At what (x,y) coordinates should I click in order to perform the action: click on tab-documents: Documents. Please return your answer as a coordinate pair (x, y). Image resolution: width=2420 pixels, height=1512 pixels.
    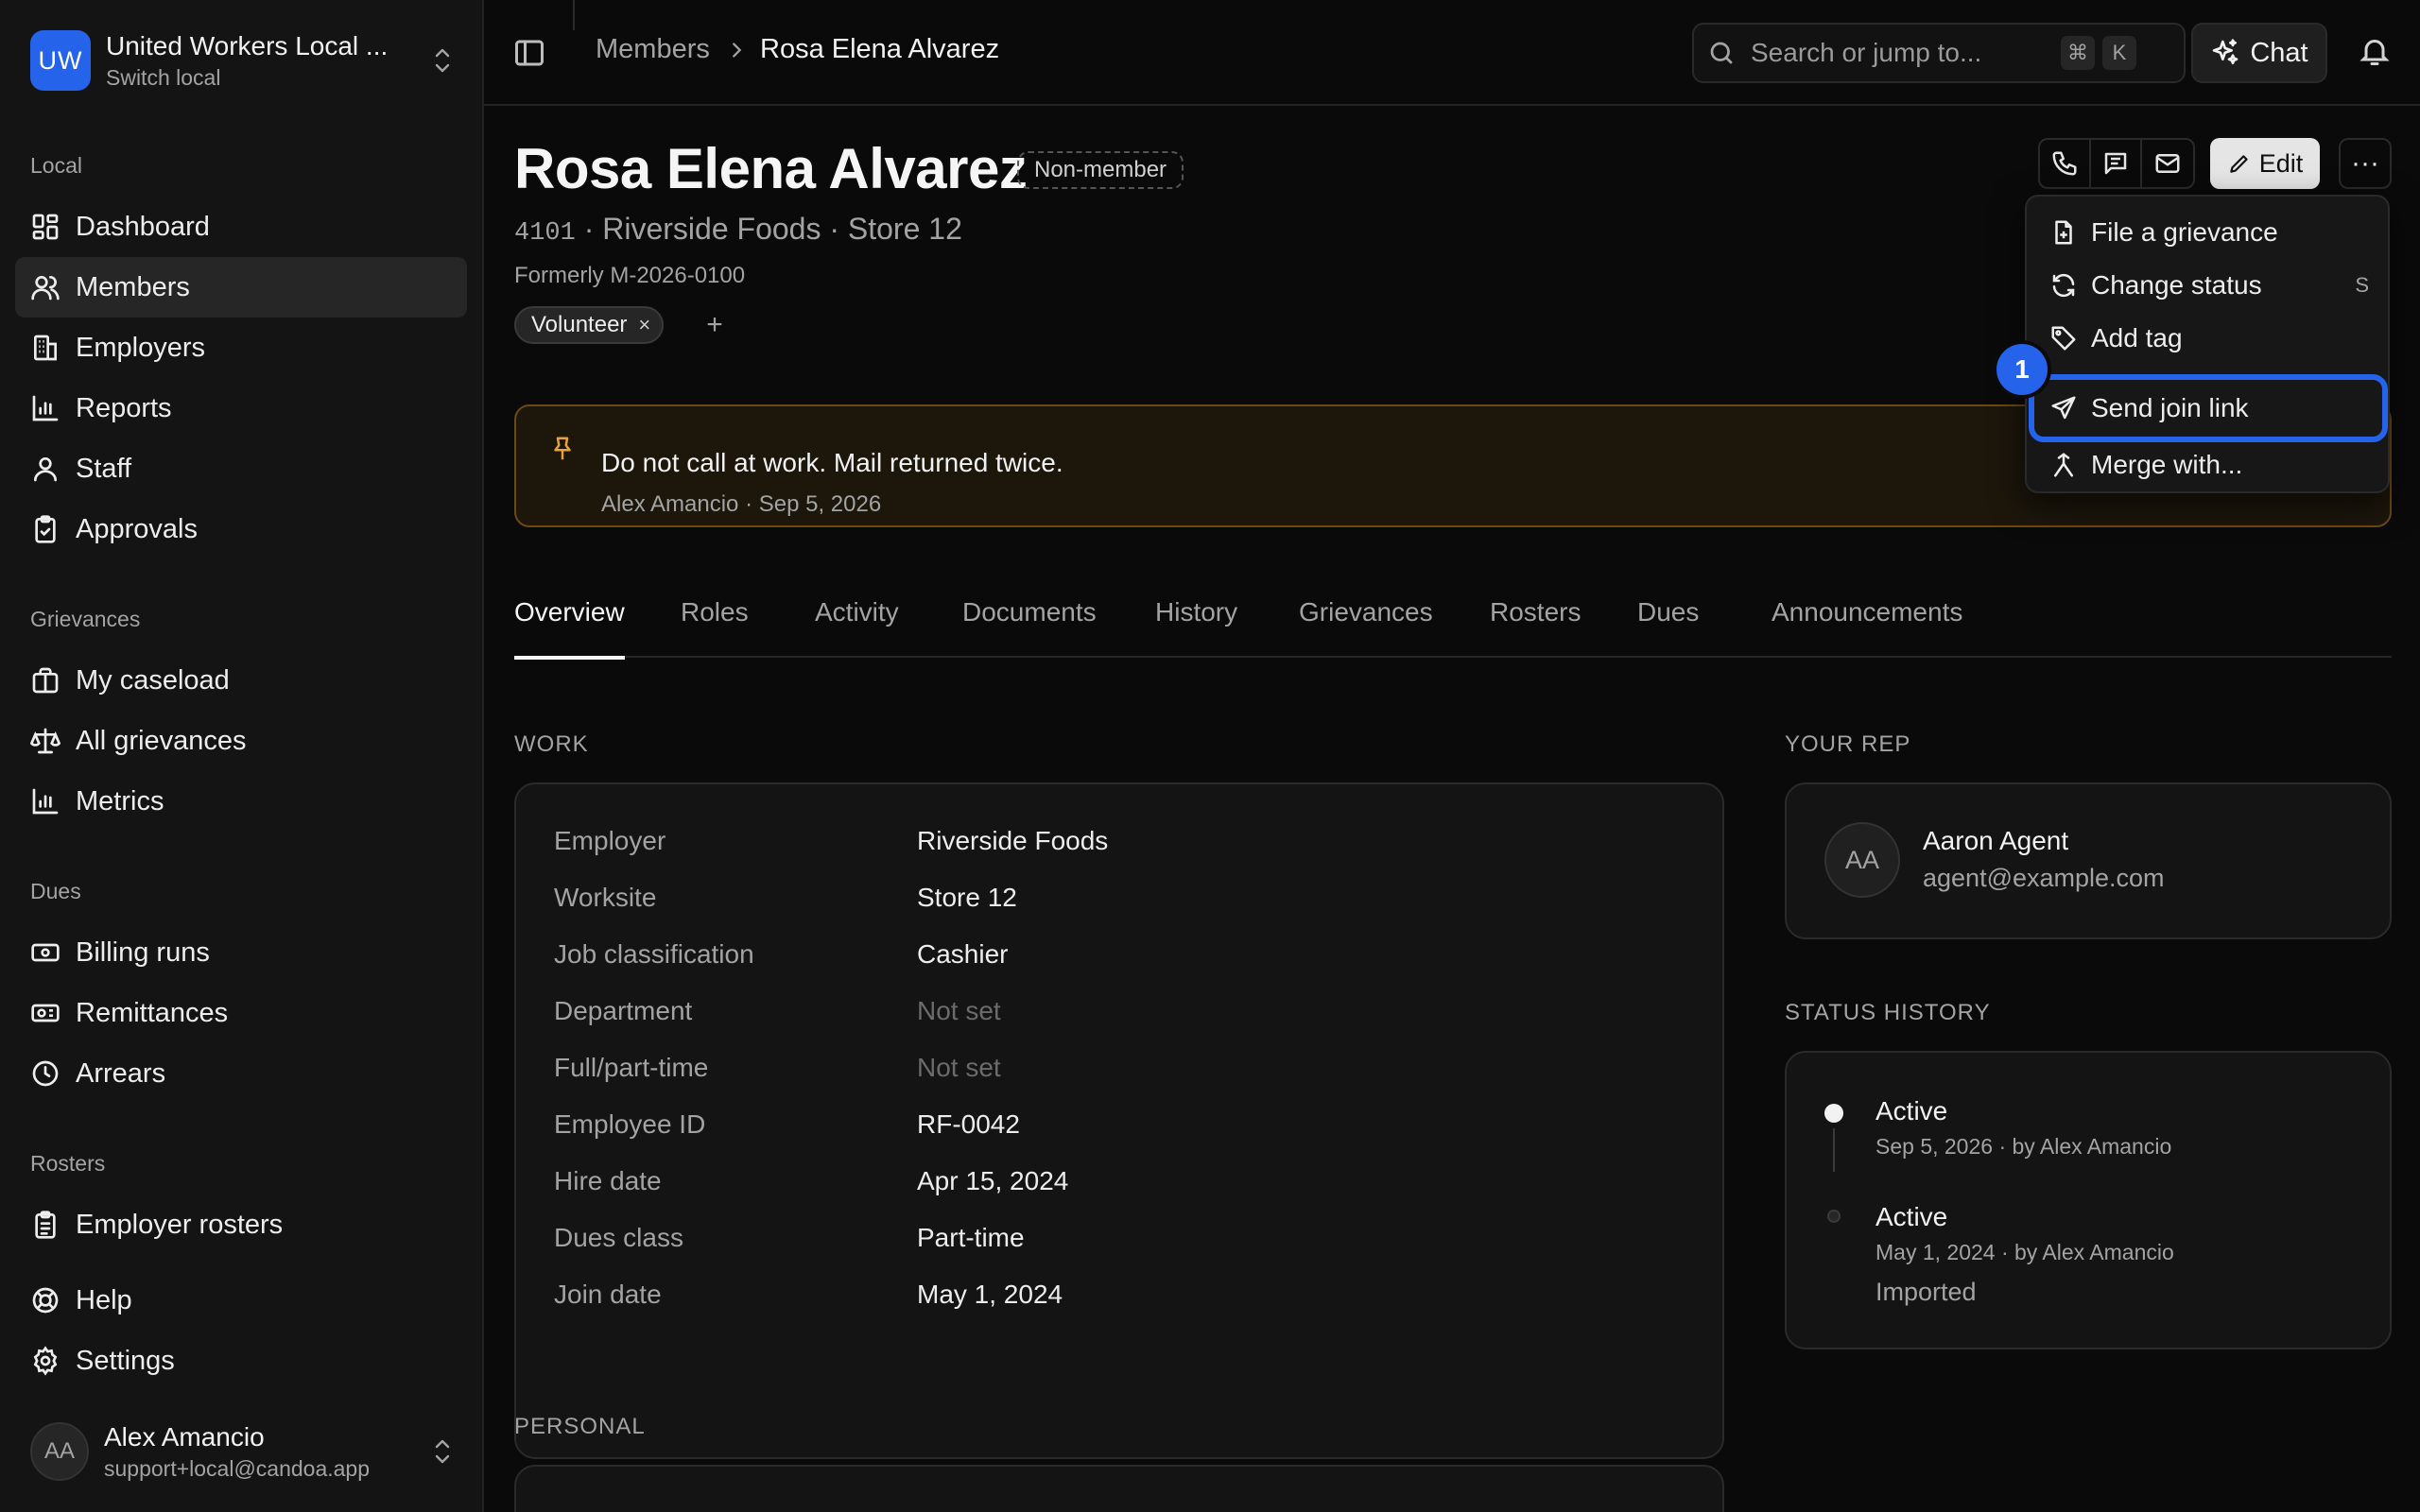
    Looking at the image, I should click on (1029, 627).